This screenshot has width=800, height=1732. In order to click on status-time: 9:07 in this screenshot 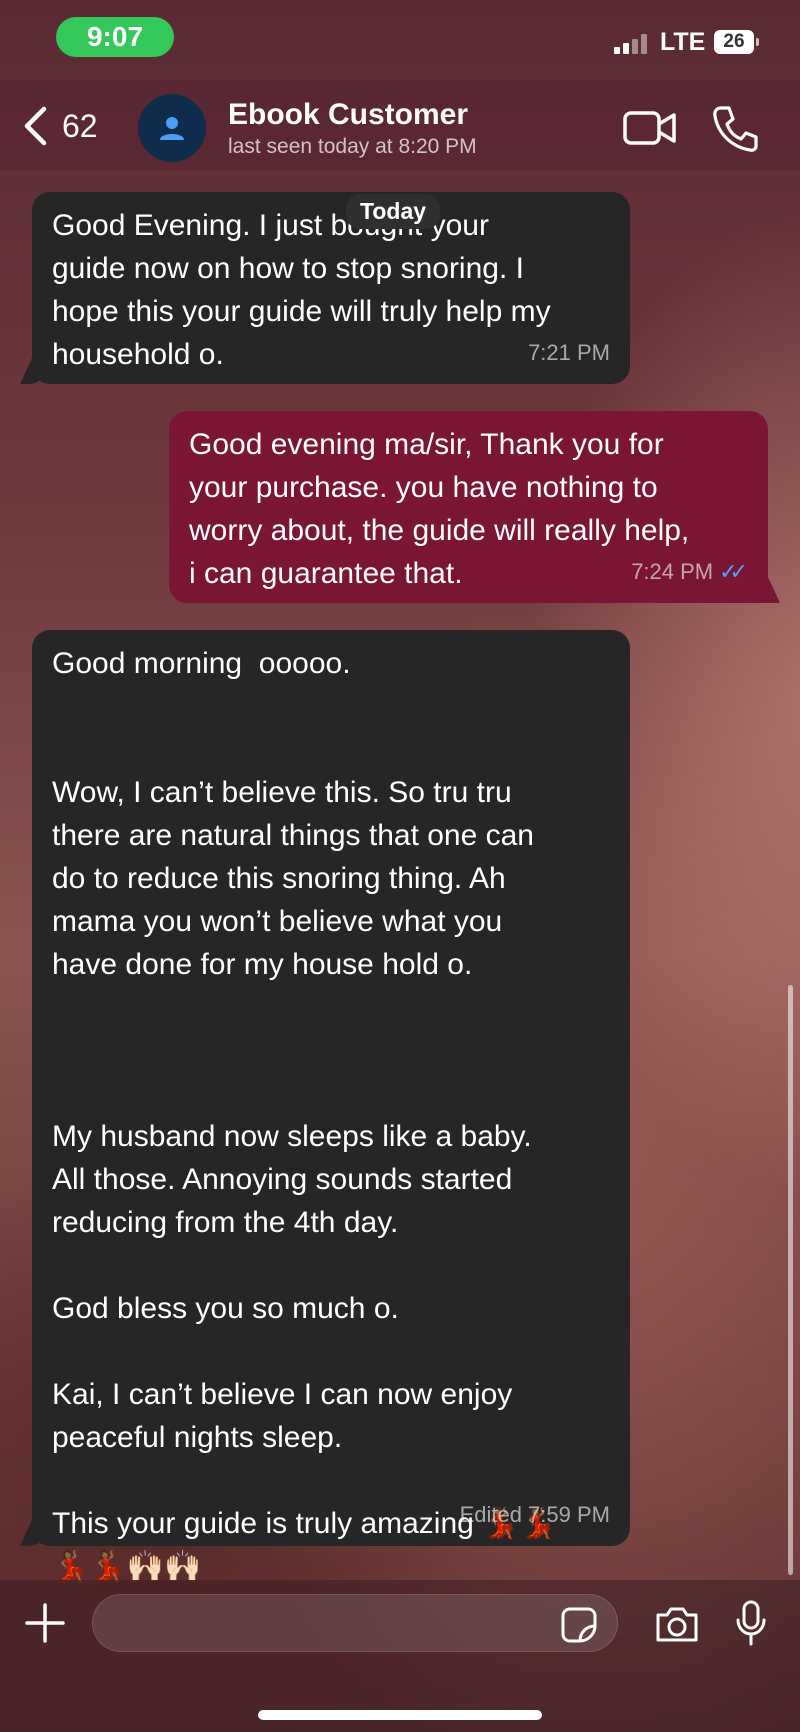, I will do `click(115, 37)`.